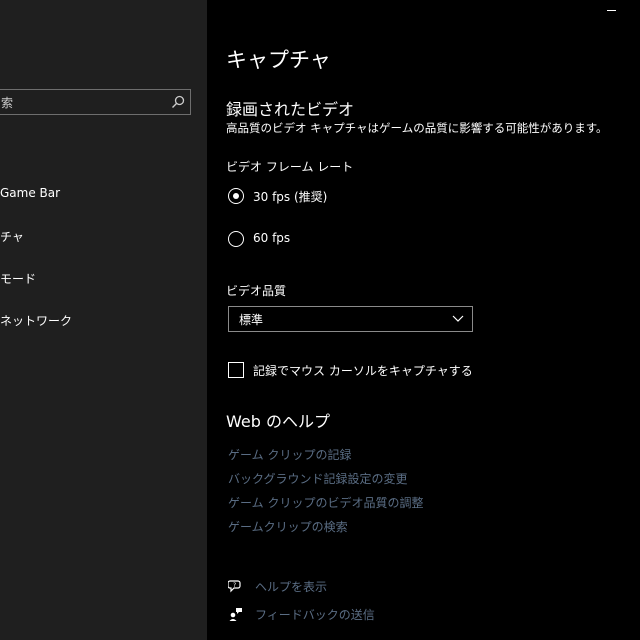 This screenshot has height=640, width=640. Describe the element at coordinates (363, 370) in the screenshot. I see `capture-cursor-label: 記録でマウス カーソルをキャプチャする` at that location.